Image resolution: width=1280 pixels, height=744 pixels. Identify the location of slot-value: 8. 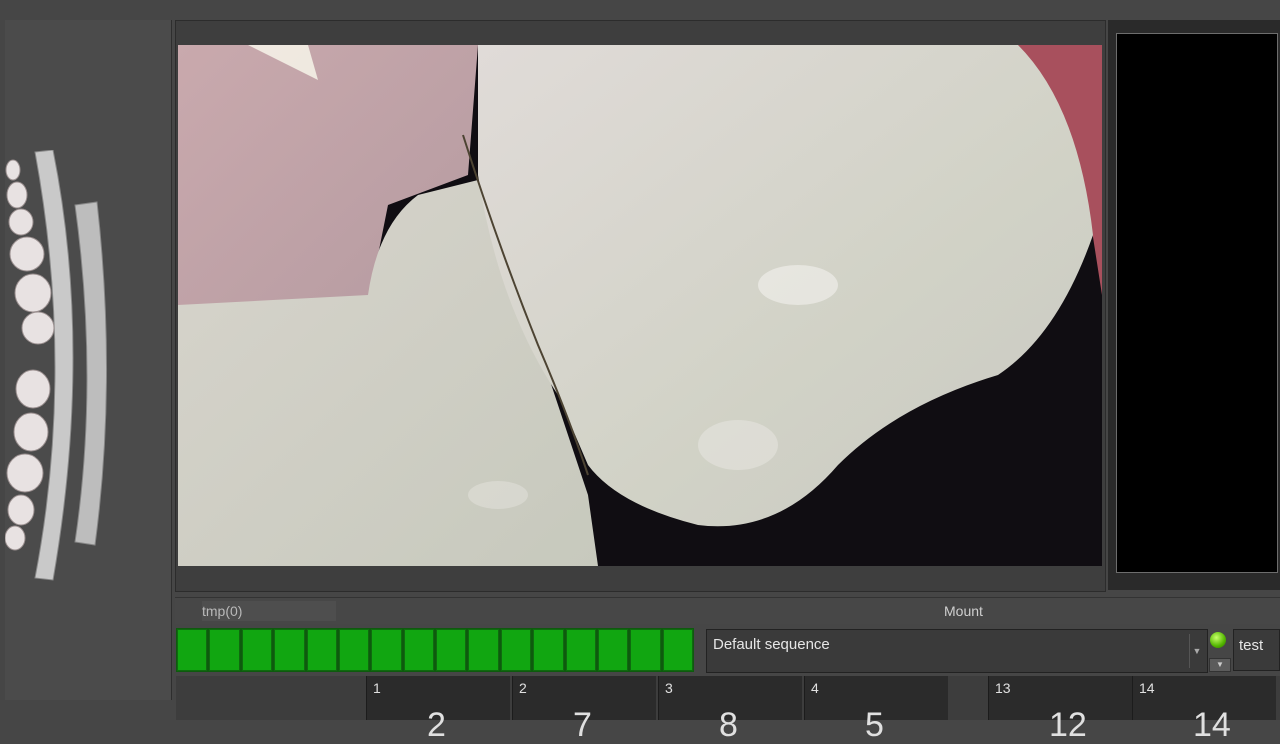
(728, 725).